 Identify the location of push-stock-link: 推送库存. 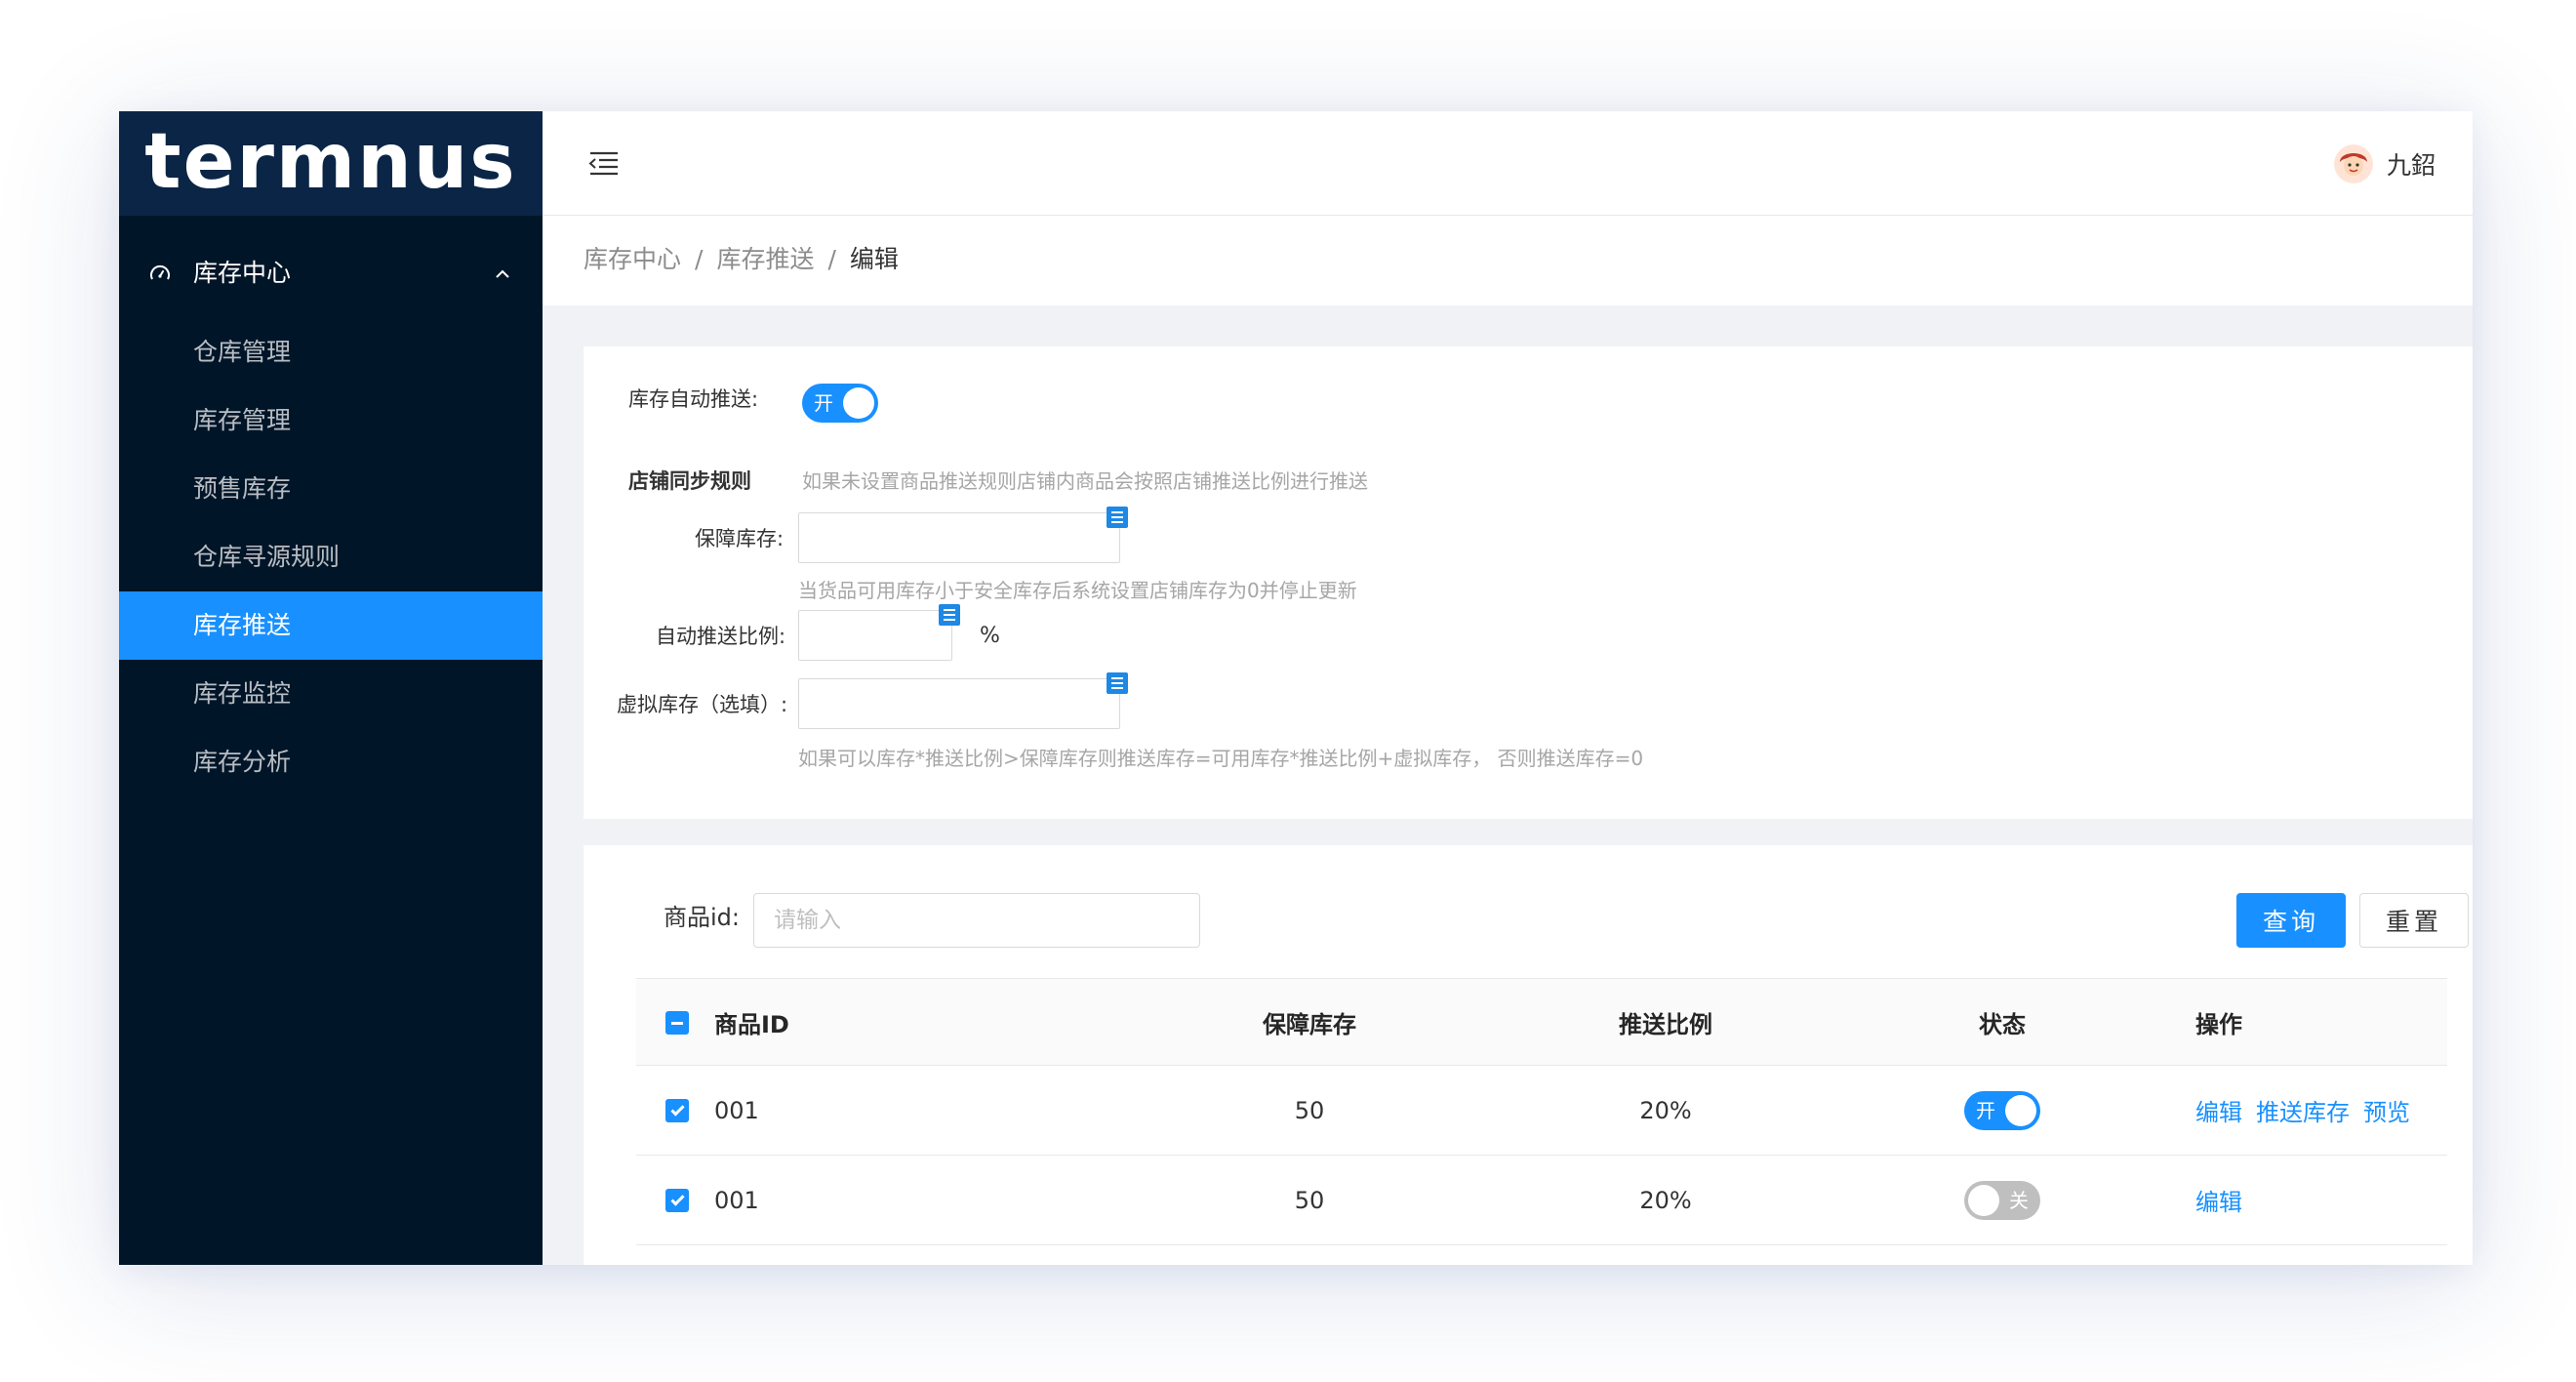
(2303, 1110).